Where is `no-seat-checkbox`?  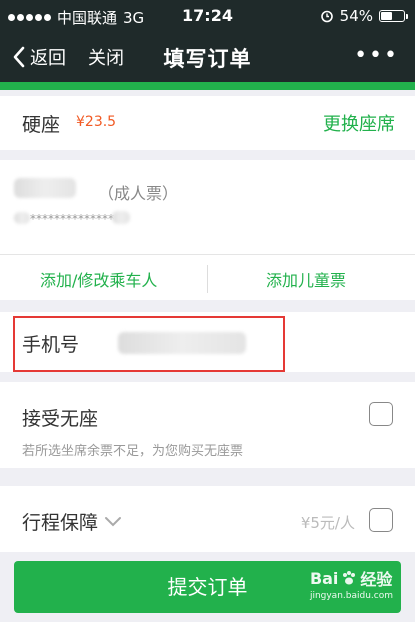 no-seat-checkbox is located at coordinates (381, 414).